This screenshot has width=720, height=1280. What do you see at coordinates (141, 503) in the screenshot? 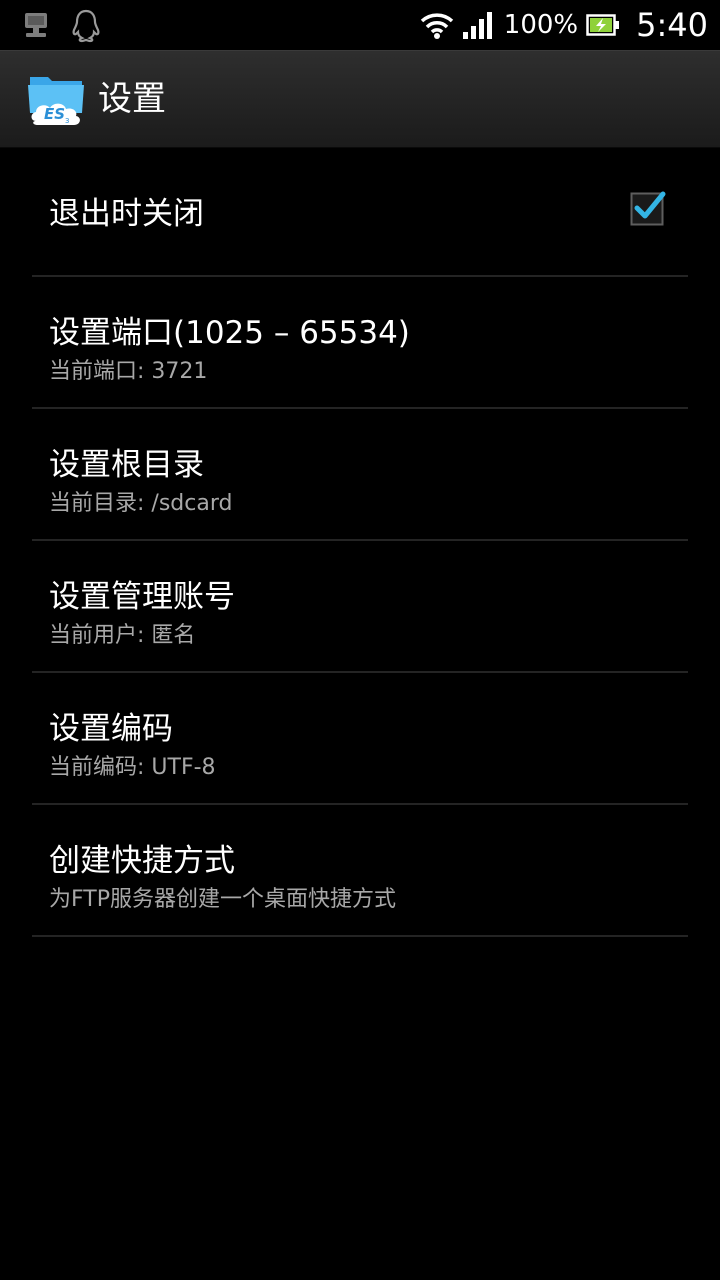
I see `setting-summary: 当前目录: /sdcard` at bounding box center [141, 503].